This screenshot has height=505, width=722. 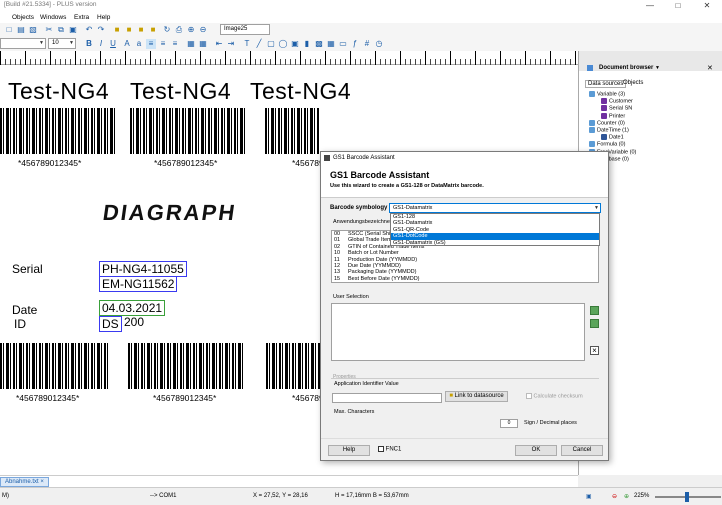 I want to click on grid-icon: ▦, so click(x=191, y=44).